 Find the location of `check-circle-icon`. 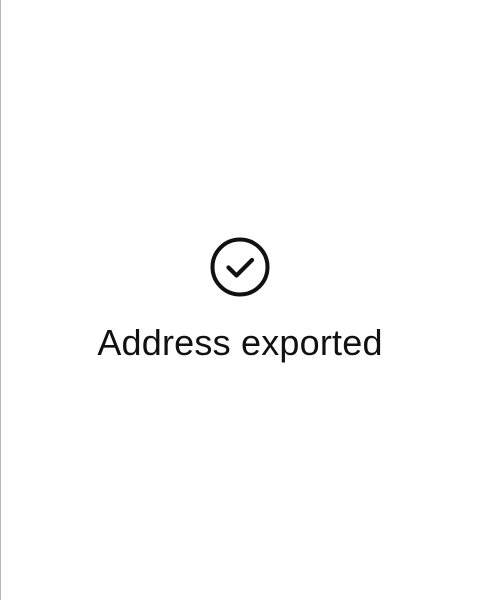

check-circle-icon is located at coordinates (240, 267).